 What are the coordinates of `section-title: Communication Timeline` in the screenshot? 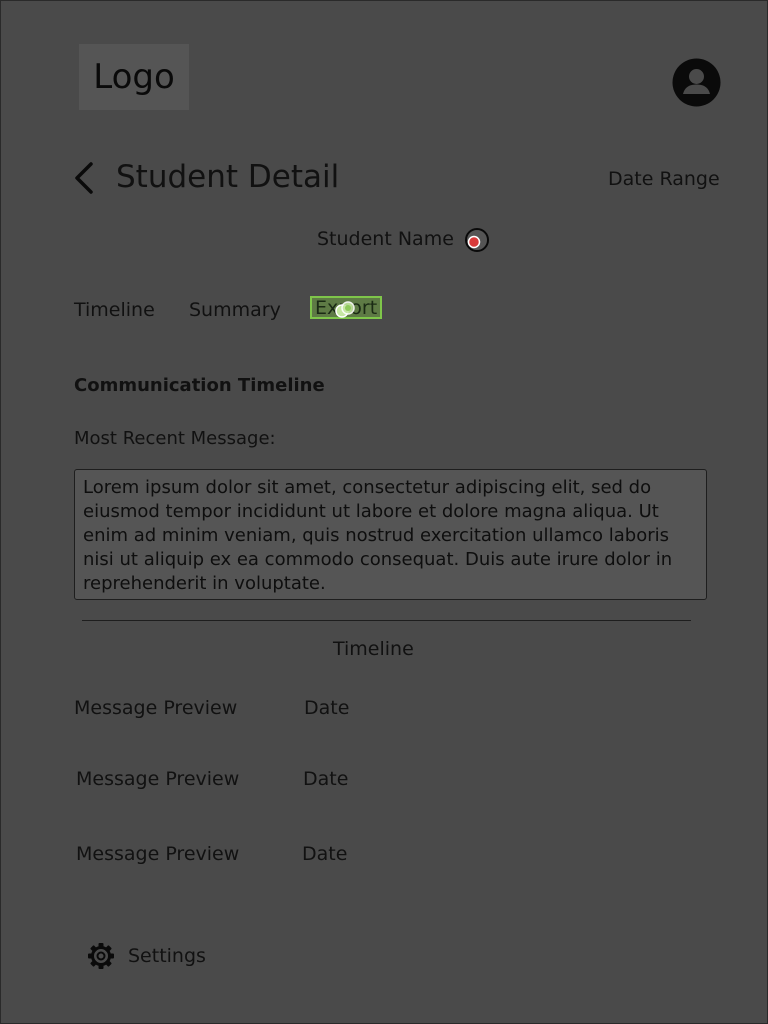 It's located at (199, 385).